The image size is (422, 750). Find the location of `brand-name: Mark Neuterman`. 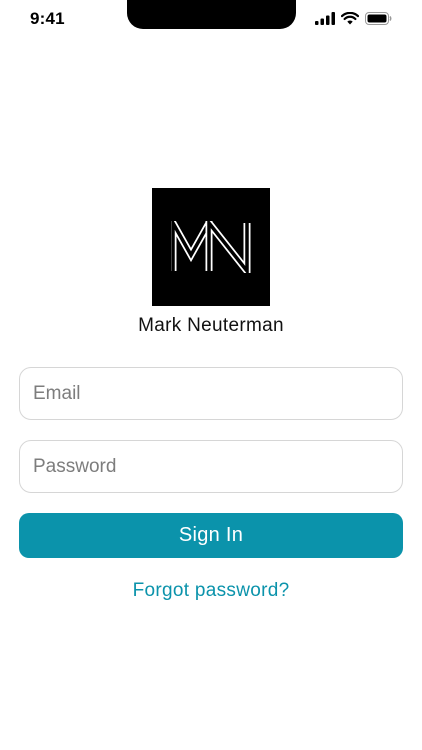

brand-name: Mark Neuterman is located at coordinates (211, 325).